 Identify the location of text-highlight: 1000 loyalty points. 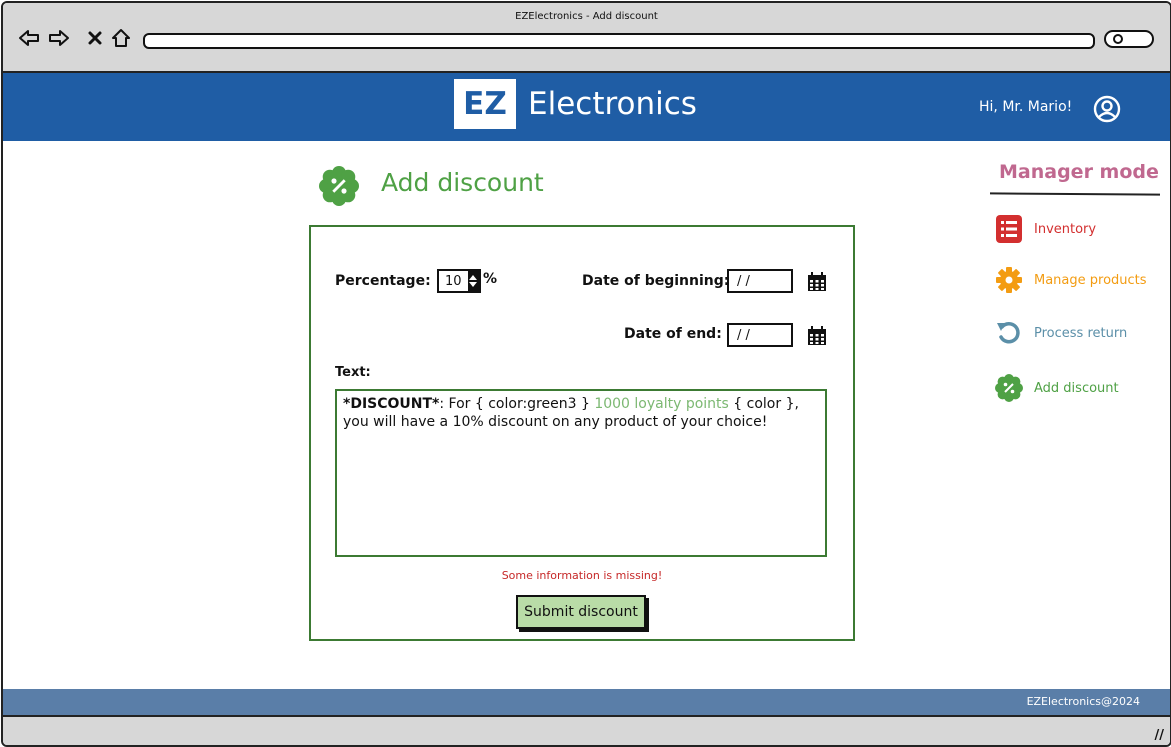
(661, 404).